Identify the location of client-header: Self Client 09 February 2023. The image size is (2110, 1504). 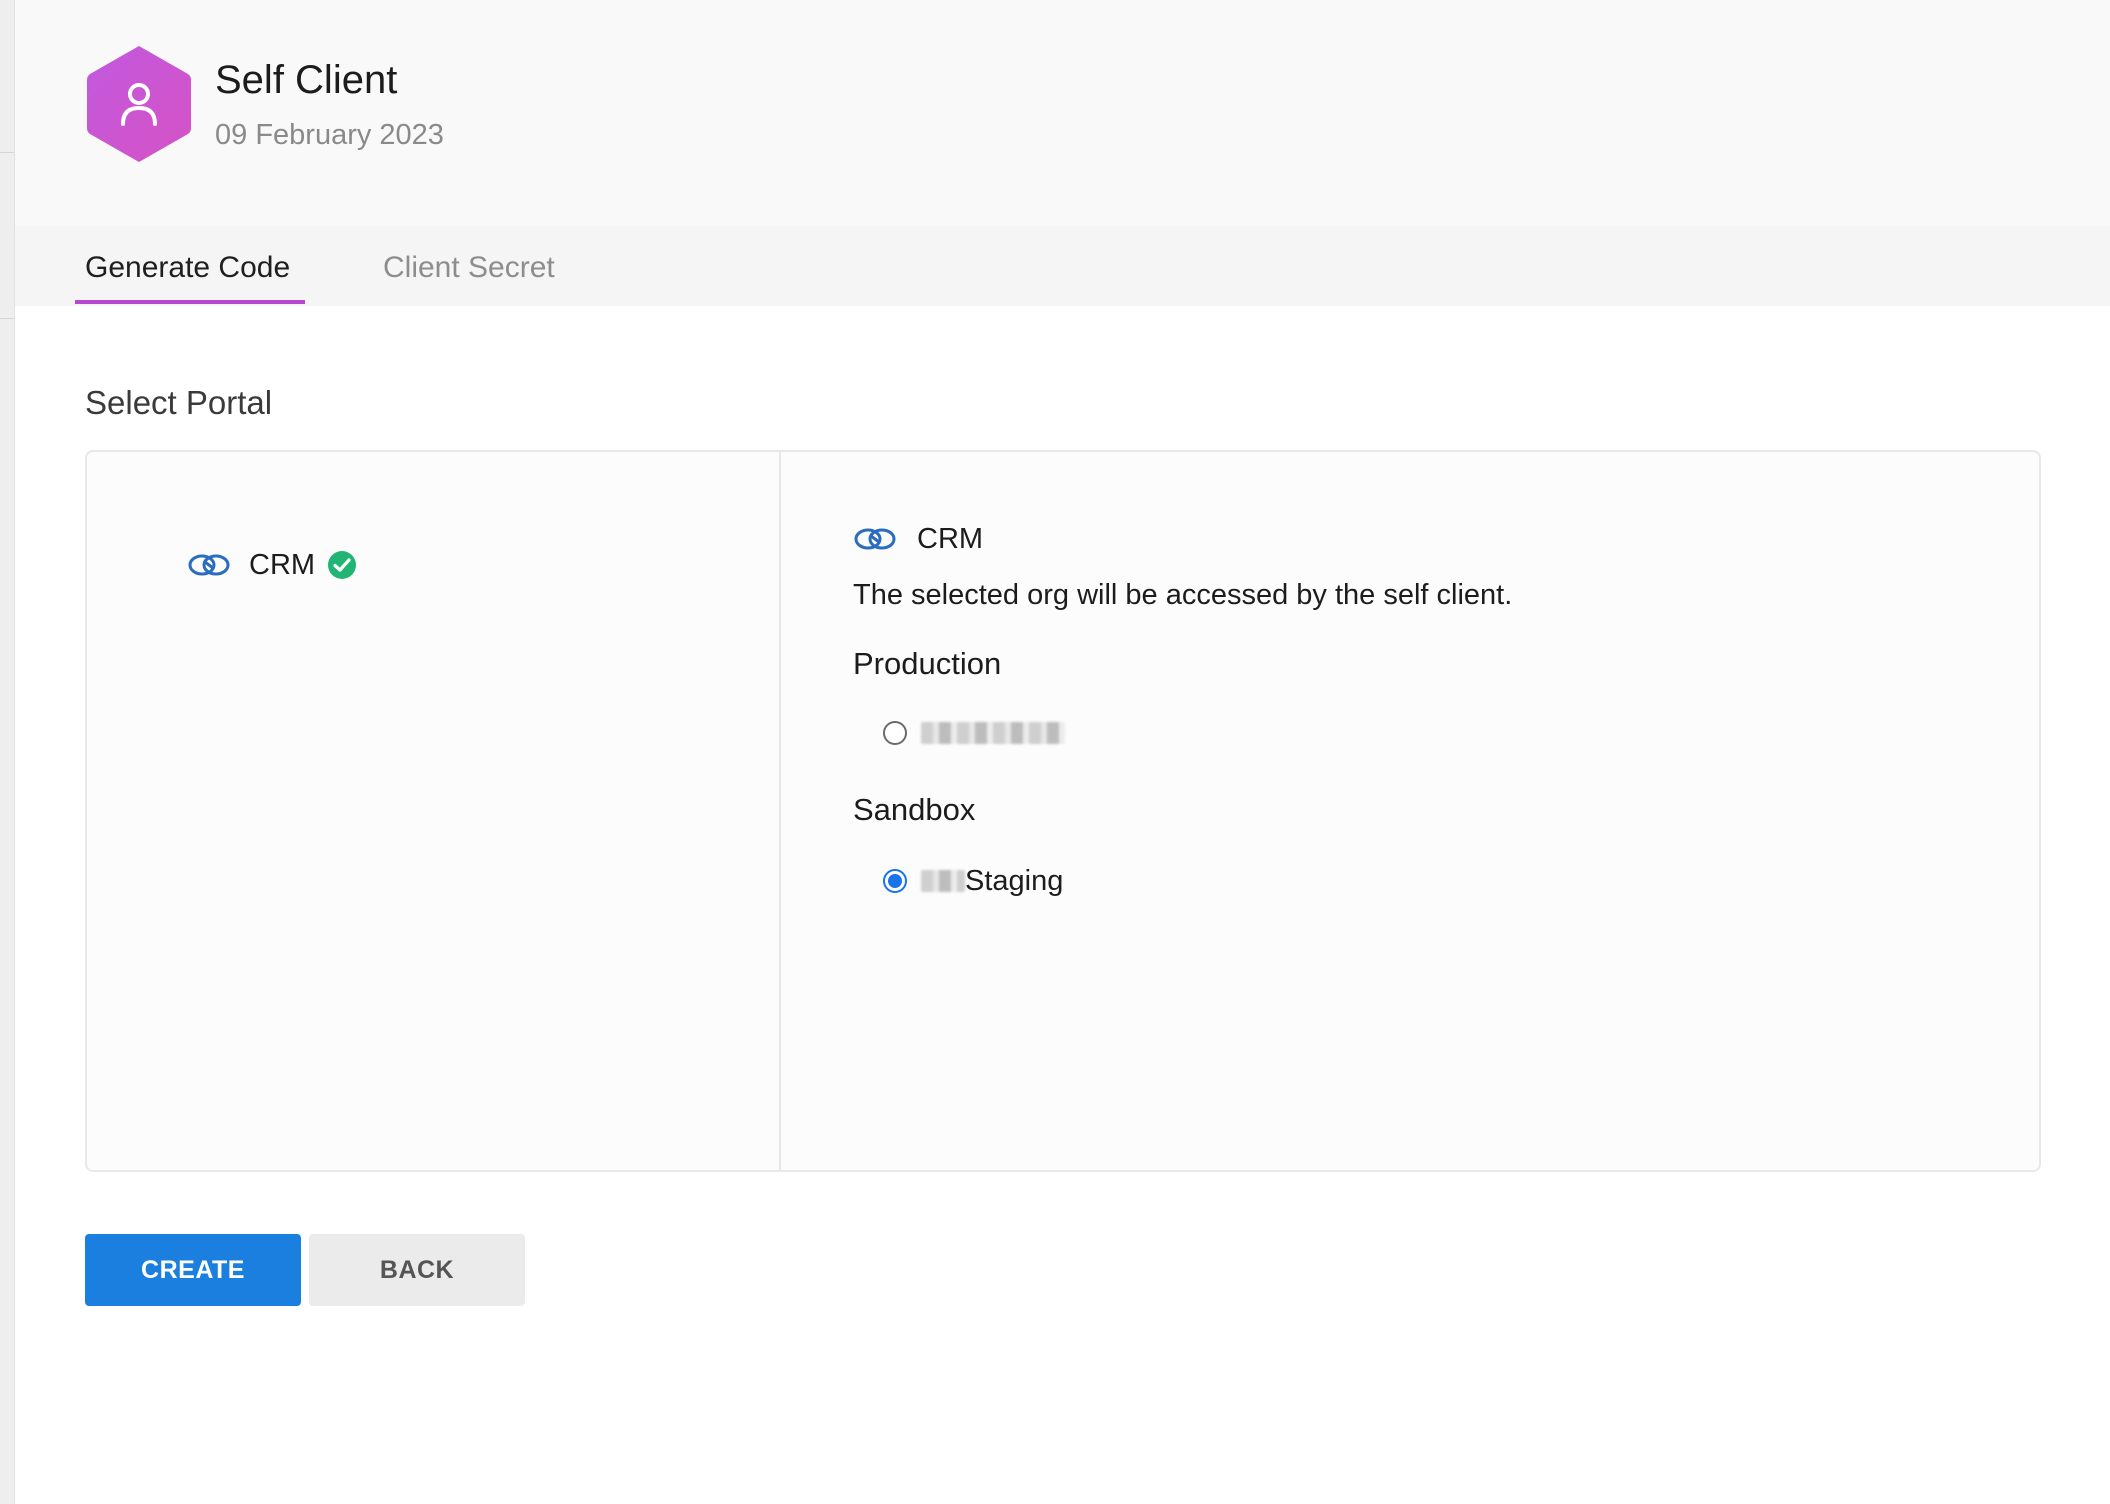
(1062, 113).